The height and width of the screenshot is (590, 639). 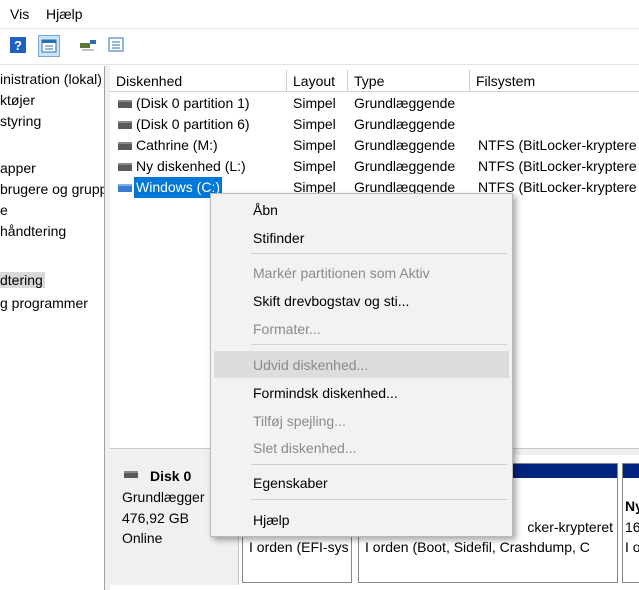 What do you see at coordinates (319, 14) in the screenshot?
I see `menu-bar: Vis Hjælp` at bounding box center [319, 14].